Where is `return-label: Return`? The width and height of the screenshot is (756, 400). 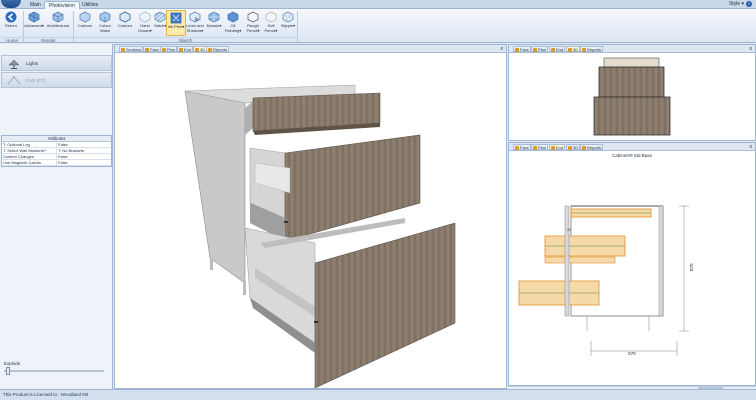 return-label: Return is located at coordinates (10, 25).